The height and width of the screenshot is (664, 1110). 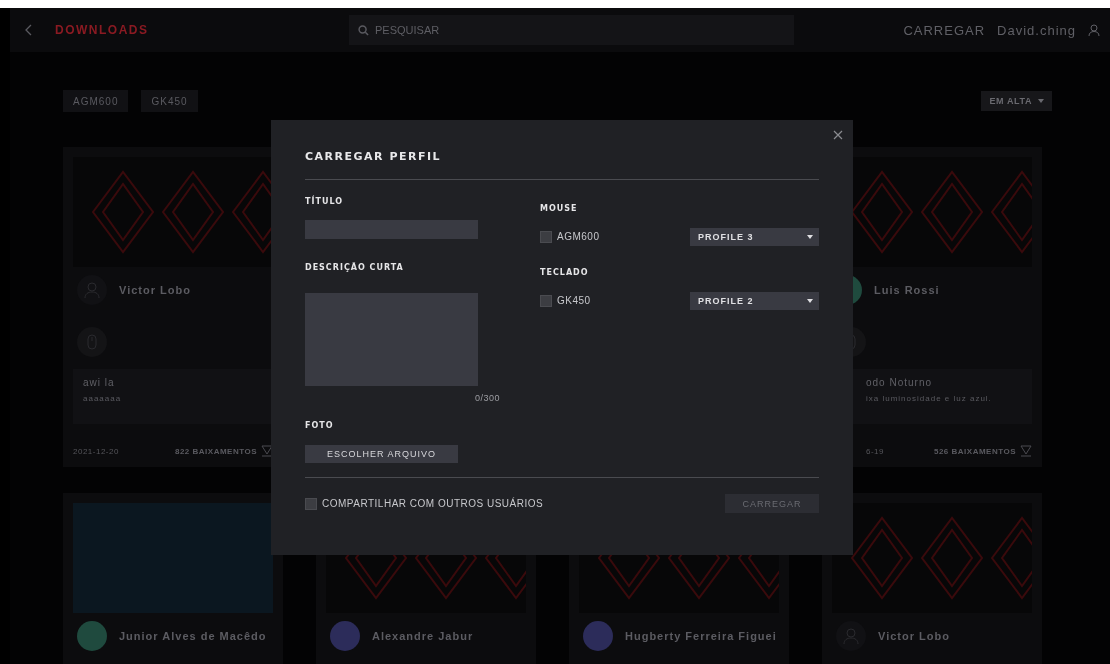 What do you see at coordinates (29, 30) in the screenshot?
I see `back-icon` at bounding box center [29, 30].